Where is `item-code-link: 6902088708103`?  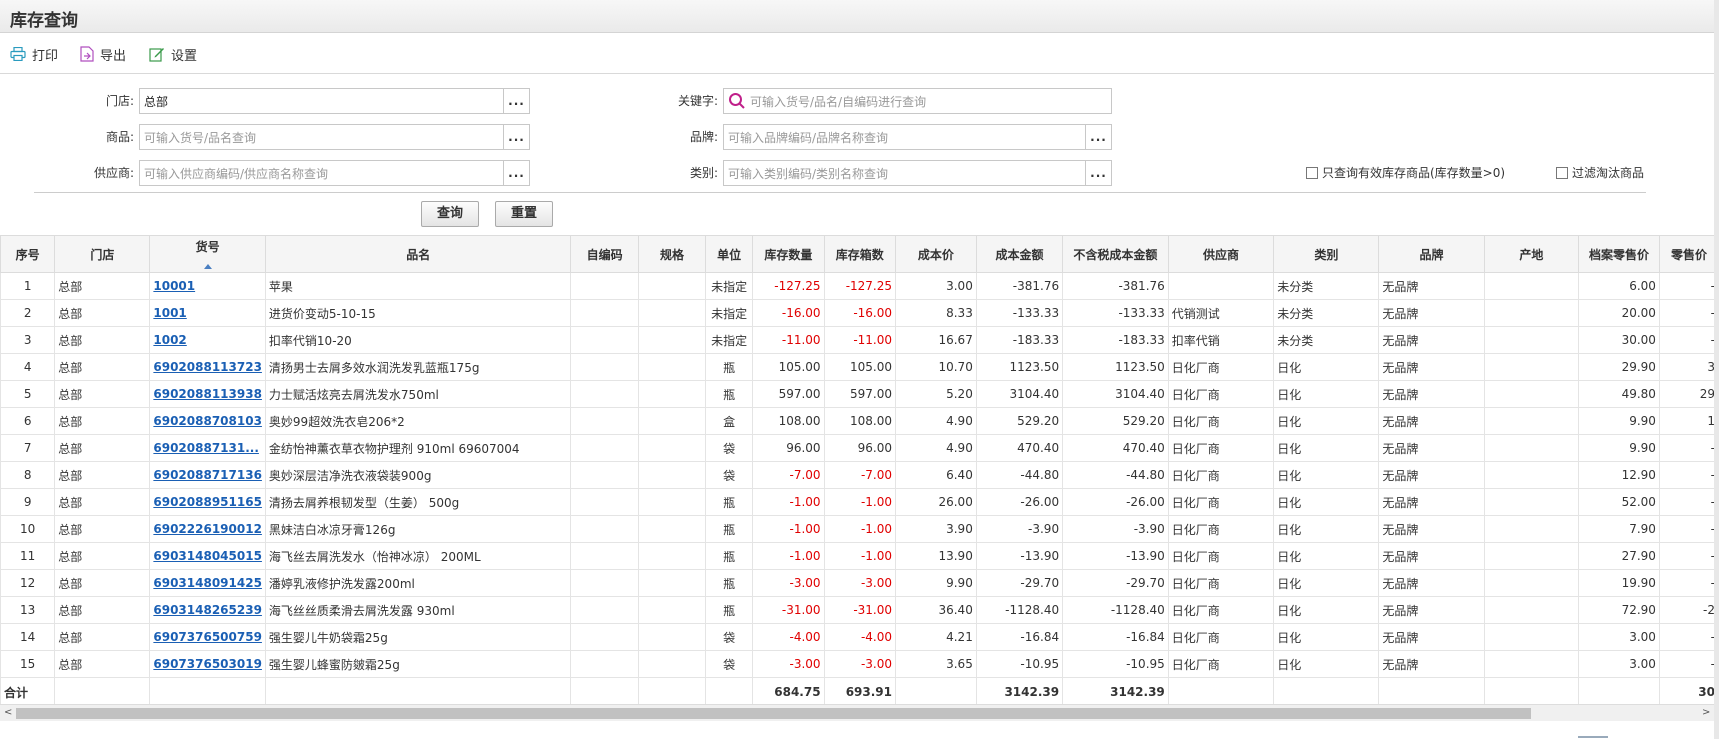
item-code-link: 6902088708103 is located at coordinates (207, 421).